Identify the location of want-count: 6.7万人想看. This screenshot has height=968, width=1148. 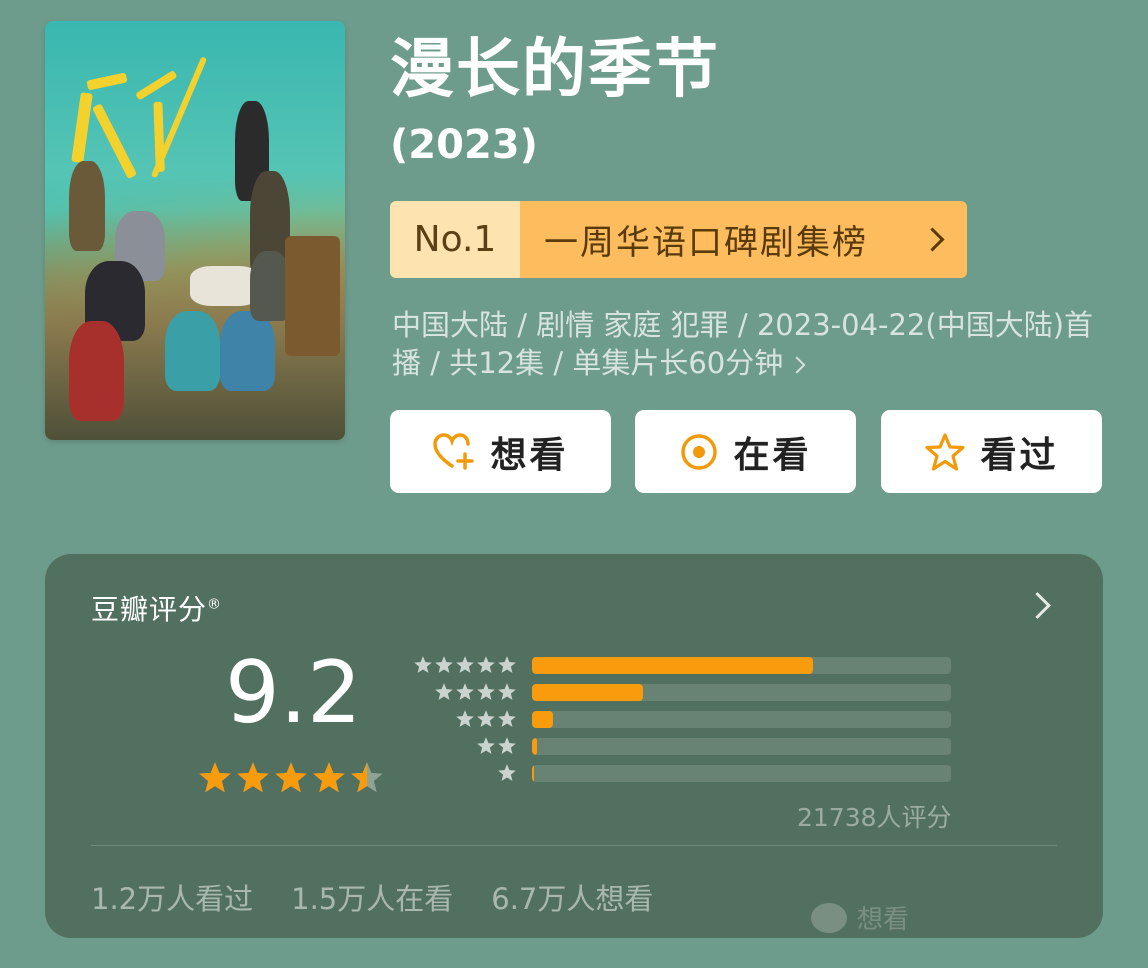
(572, 897).